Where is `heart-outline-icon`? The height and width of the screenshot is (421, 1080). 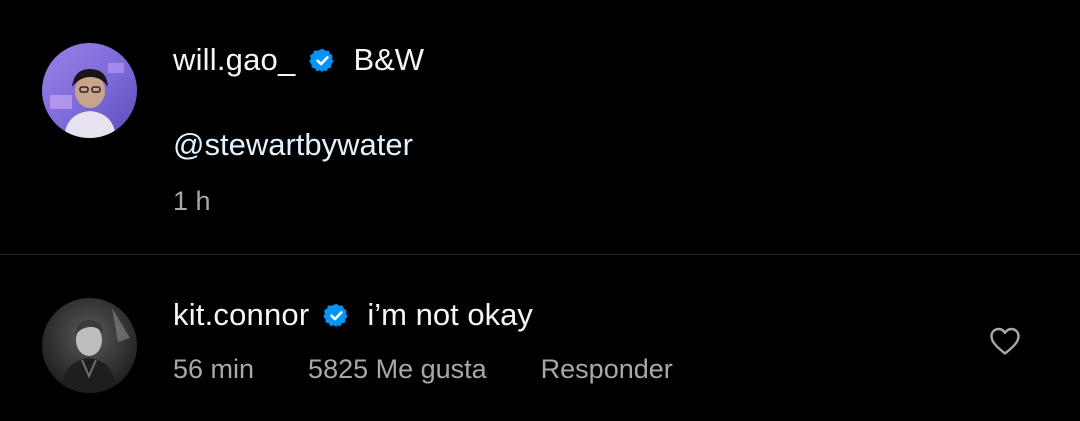 heart-outline-icon is located at coordinates (1005, 341).